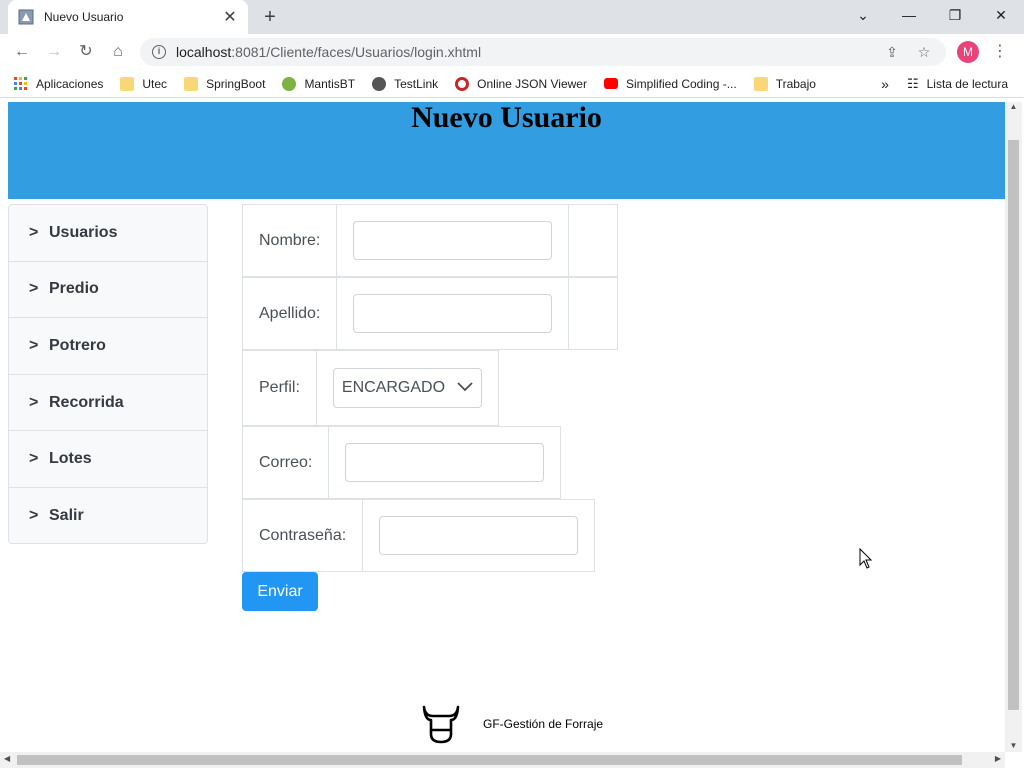  What do you see at coordinates (22, 52) in the screenshot?
I see `back-arrow-icon: ←` at bounding box center [22, 52].